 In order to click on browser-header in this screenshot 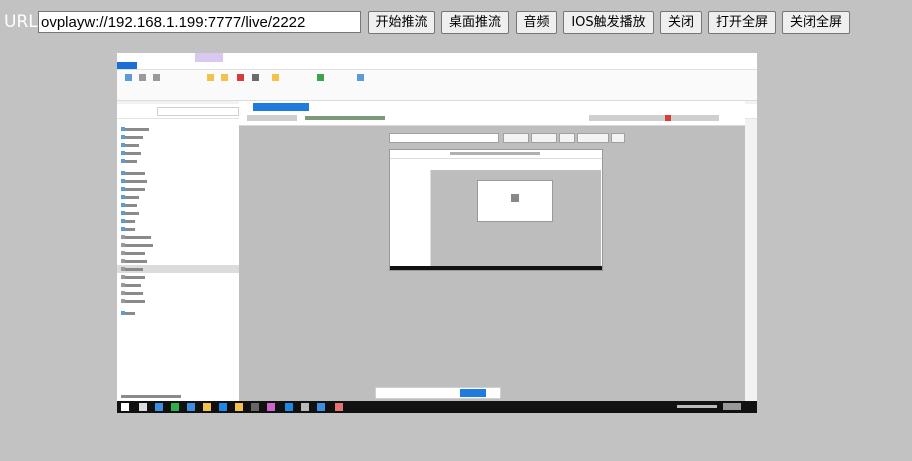, I will do `click(492, 113)`.